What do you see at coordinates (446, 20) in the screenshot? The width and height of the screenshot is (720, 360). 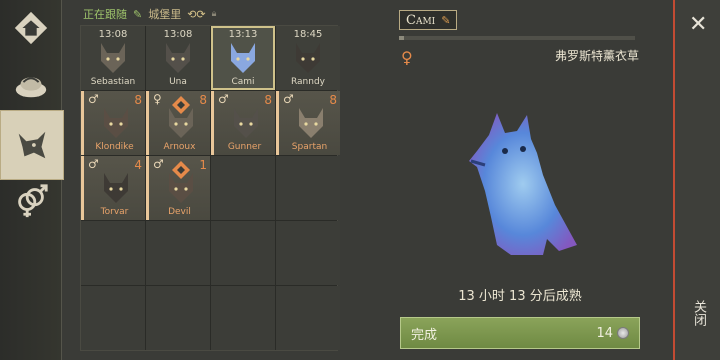 I see `rename-leaf-icon: ✎` at bounding box center [446, 20].